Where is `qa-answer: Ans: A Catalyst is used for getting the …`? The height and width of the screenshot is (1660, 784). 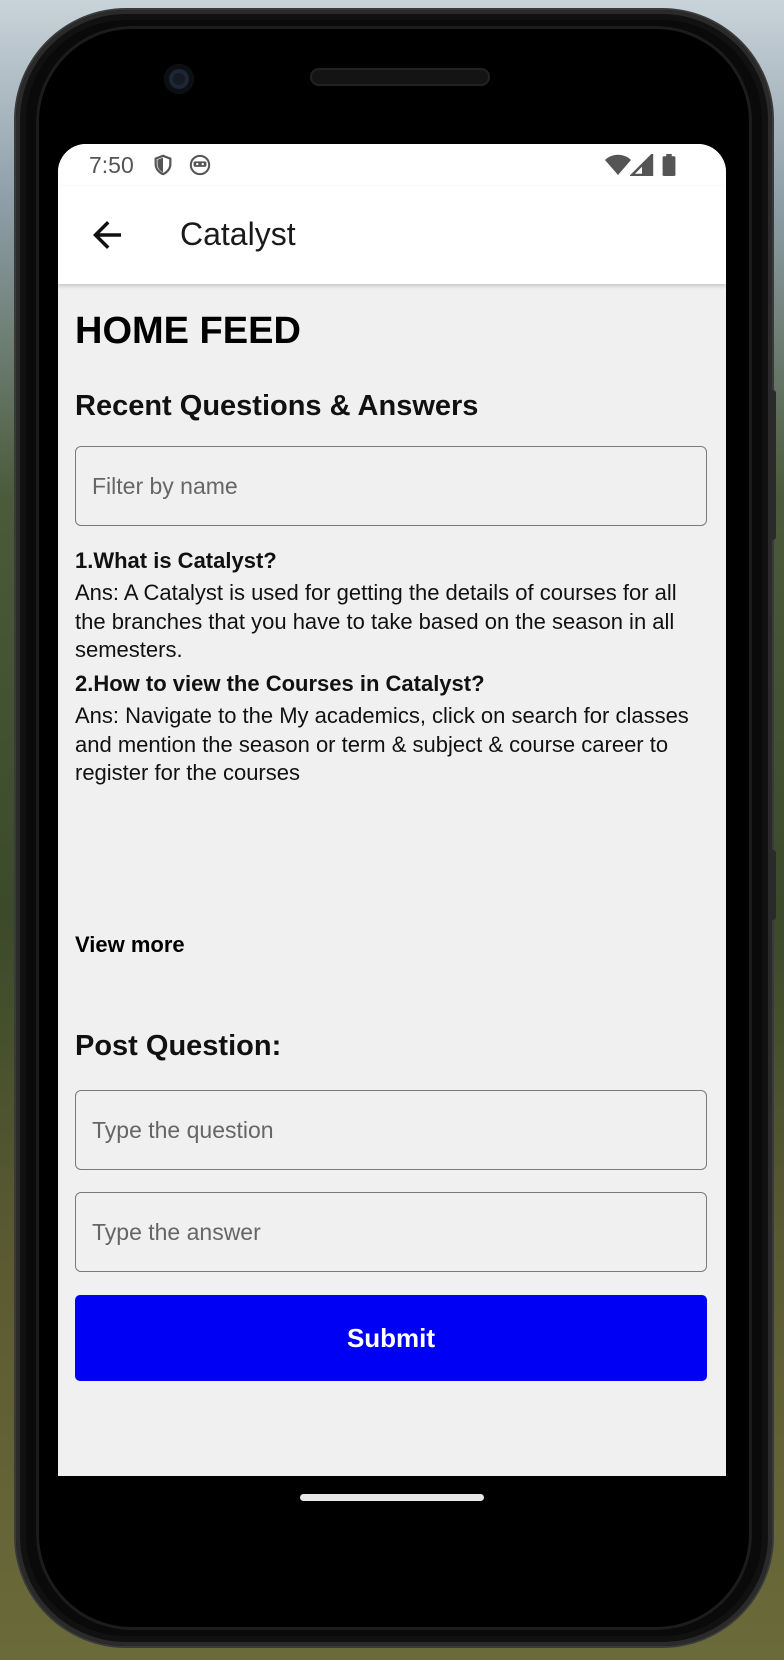 qa-answer: Ans: A Catalyst is used for getting the … is located at coordinates (376, 621).